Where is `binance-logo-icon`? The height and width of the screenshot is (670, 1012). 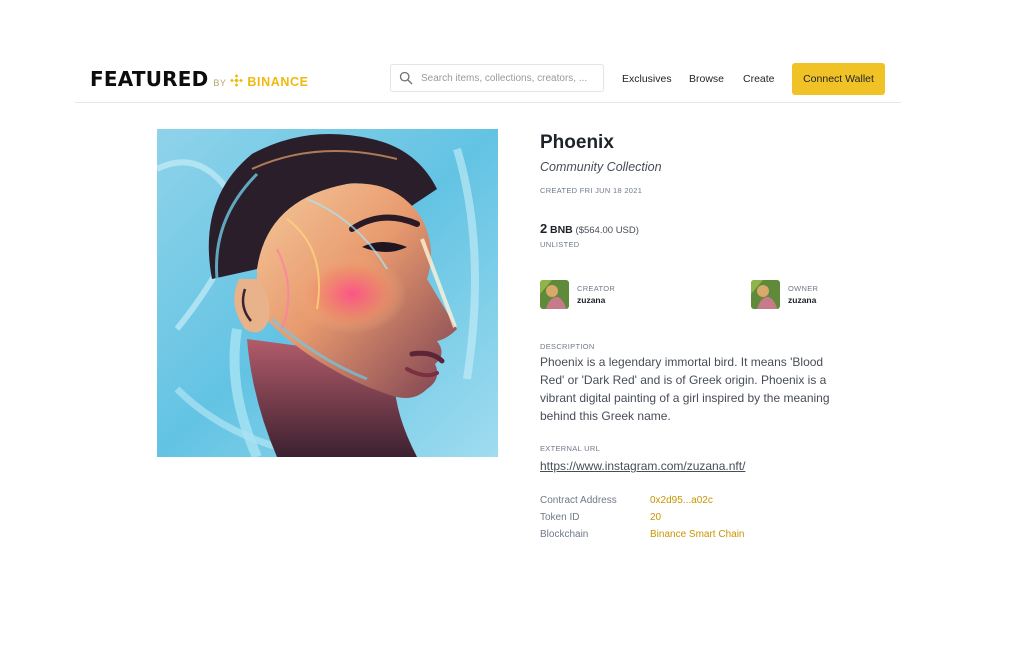
binance-logo-icon is located at coordinates (237, 80).